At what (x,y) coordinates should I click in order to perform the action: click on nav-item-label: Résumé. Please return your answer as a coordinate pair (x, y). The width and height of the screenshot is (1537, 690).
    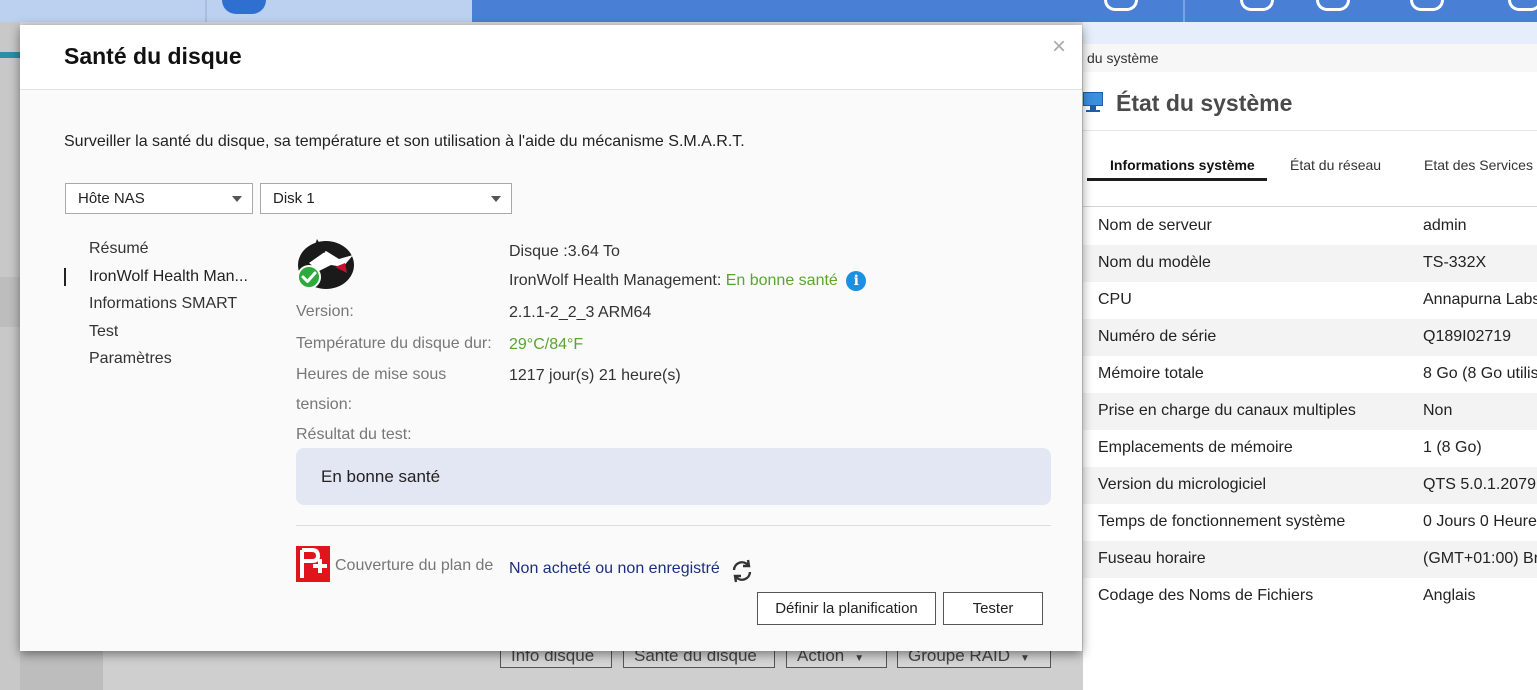
    Looking at the image, I should click on (119, 248).